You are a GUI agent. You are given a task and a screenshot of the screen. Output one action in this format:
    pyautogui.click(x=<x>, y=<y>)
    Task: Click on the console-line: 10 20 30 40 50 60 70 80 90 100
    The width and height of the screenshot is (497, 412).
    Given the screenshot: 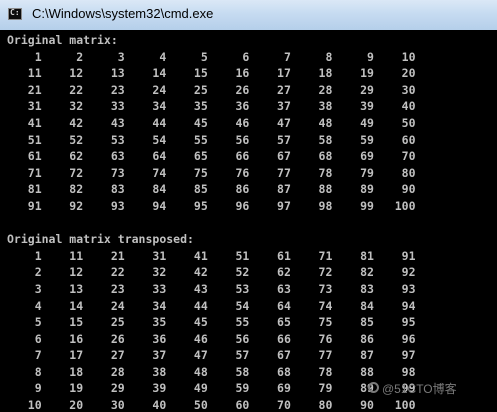 What is the action you would take?
    pyautogui.click(x=211, y=405)
    